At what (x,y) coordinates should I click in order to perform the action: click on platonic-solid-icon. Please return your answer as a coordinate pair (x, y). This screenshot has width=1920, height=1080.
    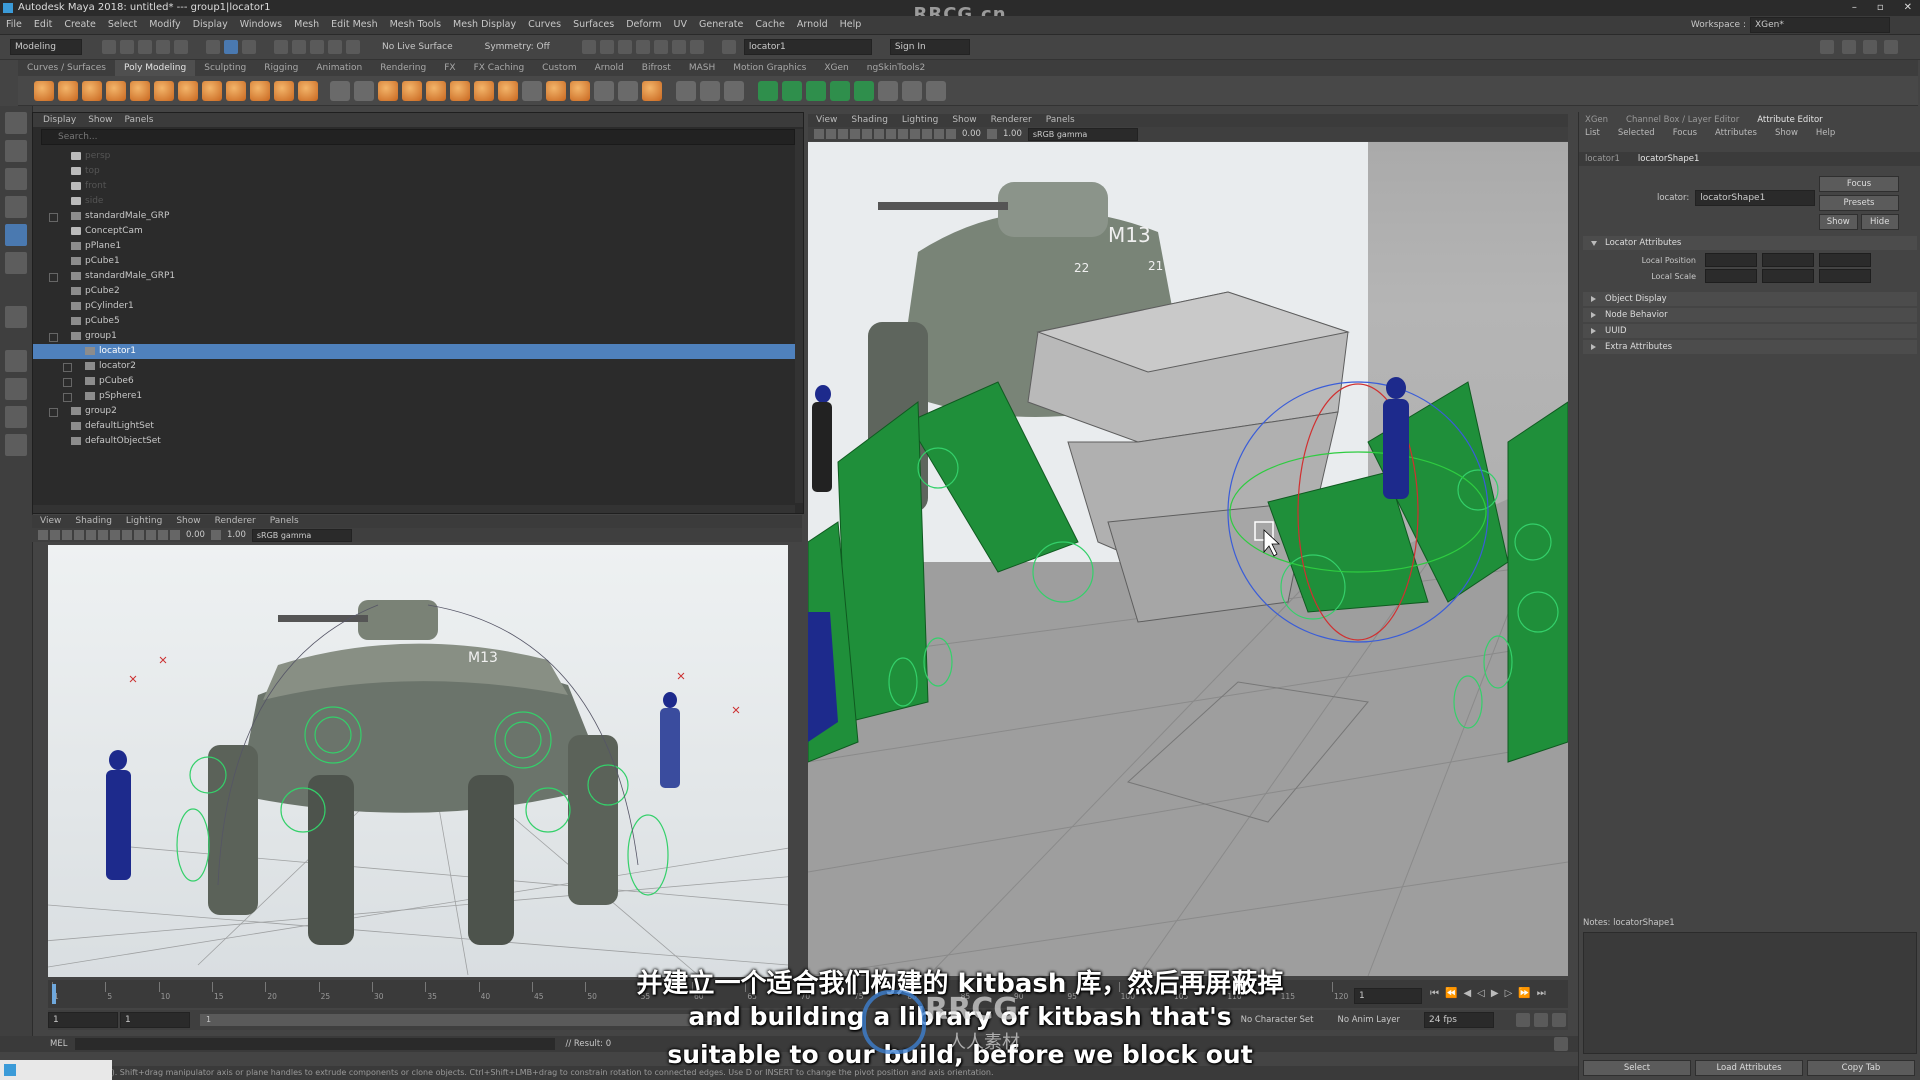
    Looking at the image, I should click on (212, 90).